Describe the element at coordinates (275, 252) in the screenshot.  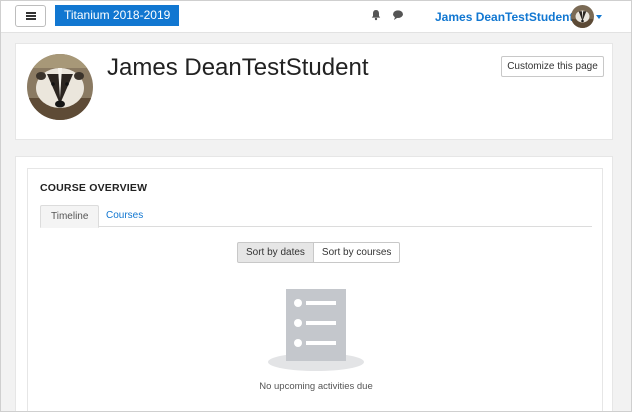
I see `sort-by-dates-button: Sort by dates` at that location.